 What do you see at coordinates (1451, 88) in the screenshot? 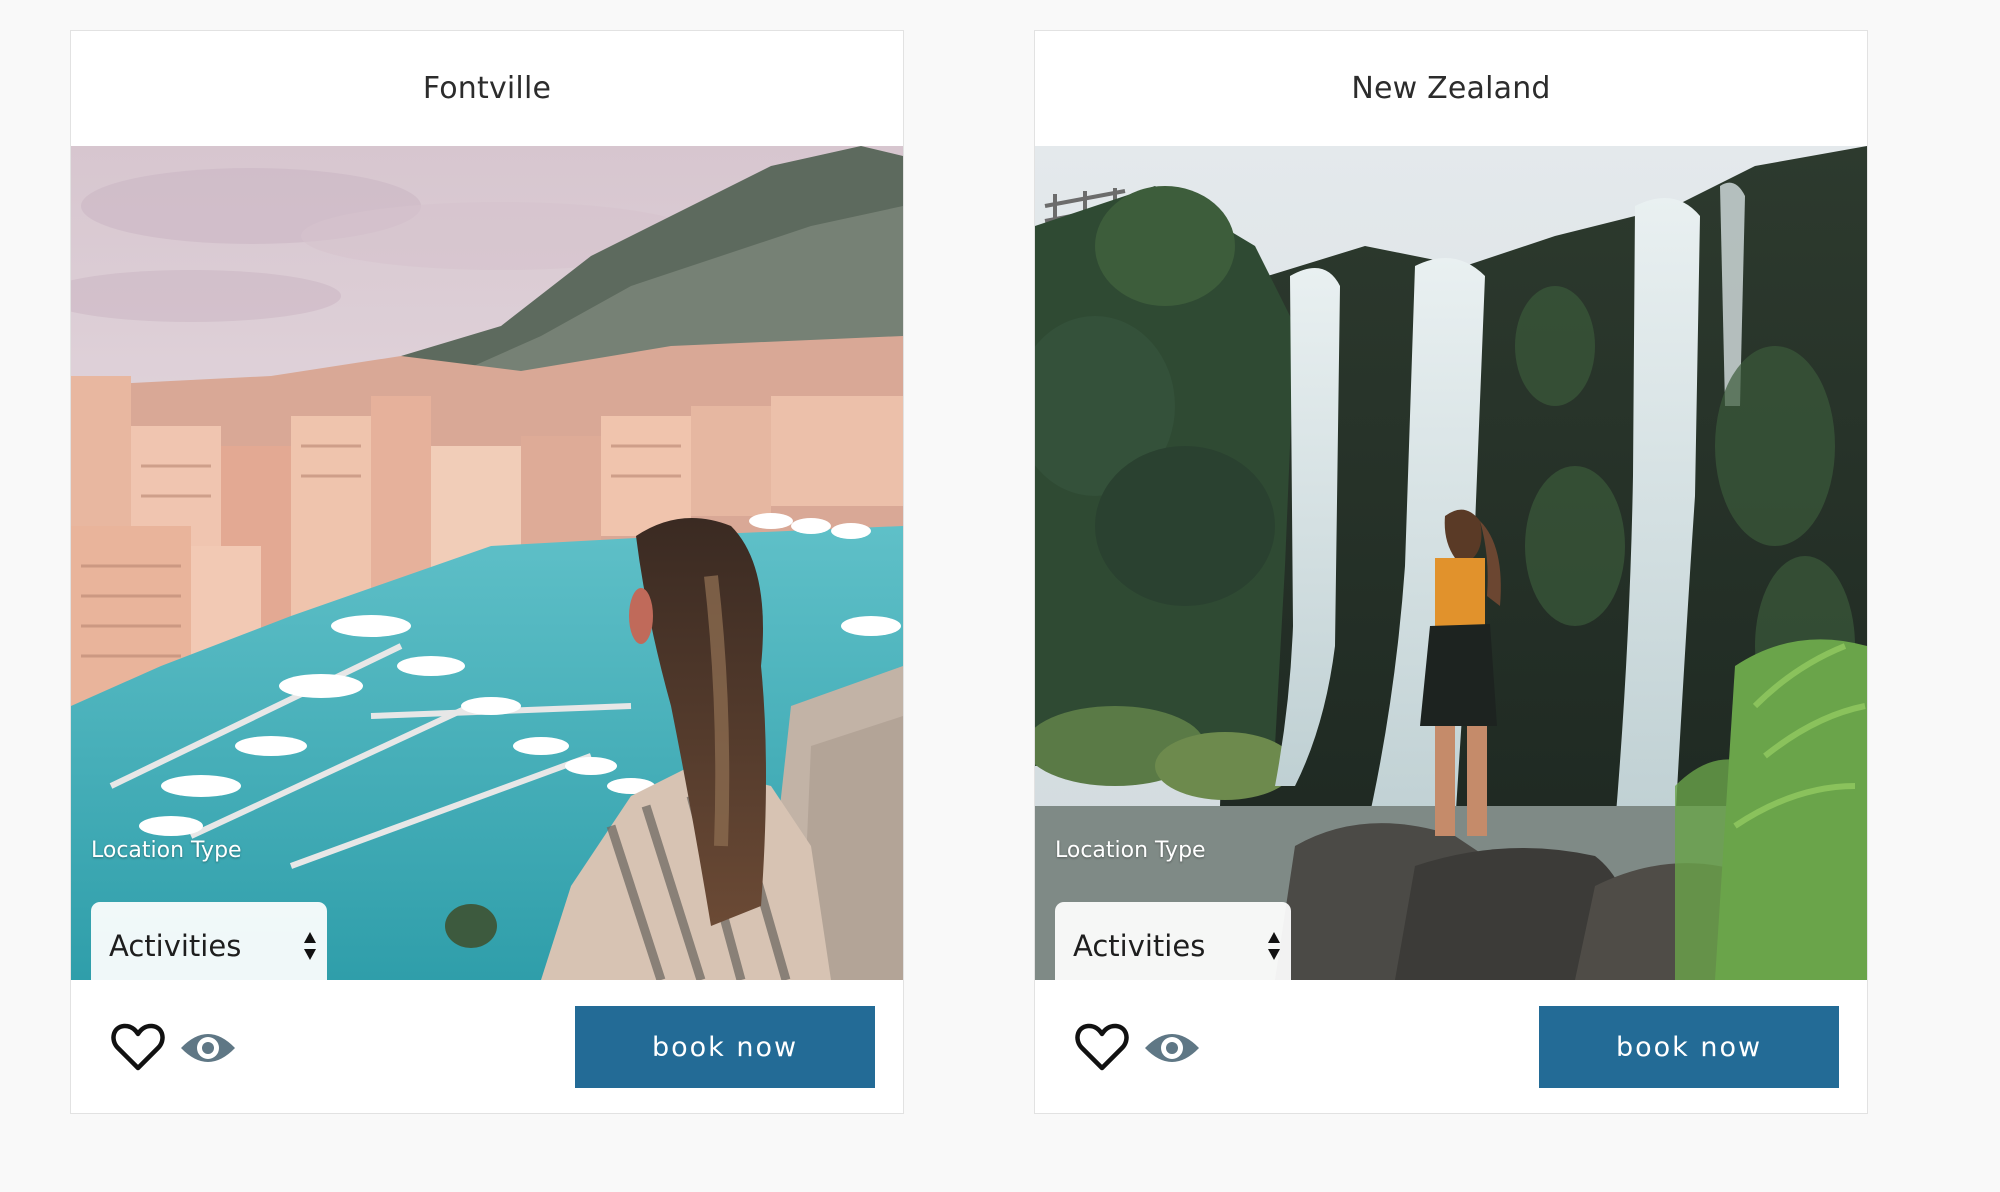
I see `card-title: New Zealand` at bounding box center [1451, 88].